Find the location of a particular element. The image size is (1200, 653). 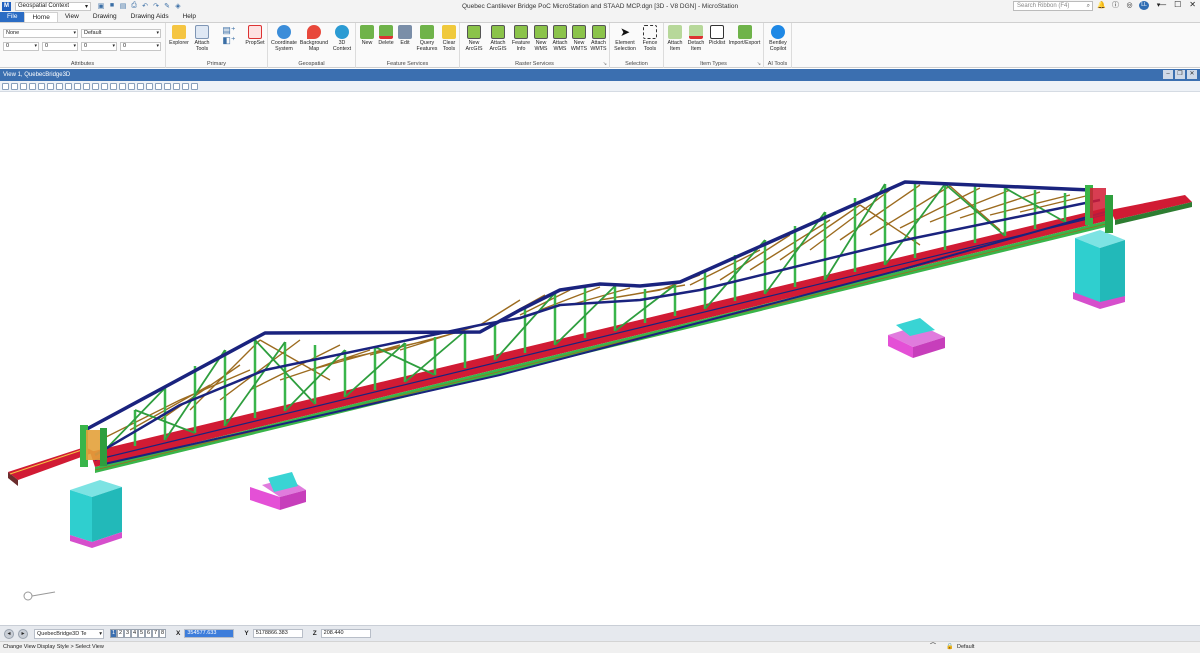

view-minimize-icon: – is located at coordinates (1168, 74).